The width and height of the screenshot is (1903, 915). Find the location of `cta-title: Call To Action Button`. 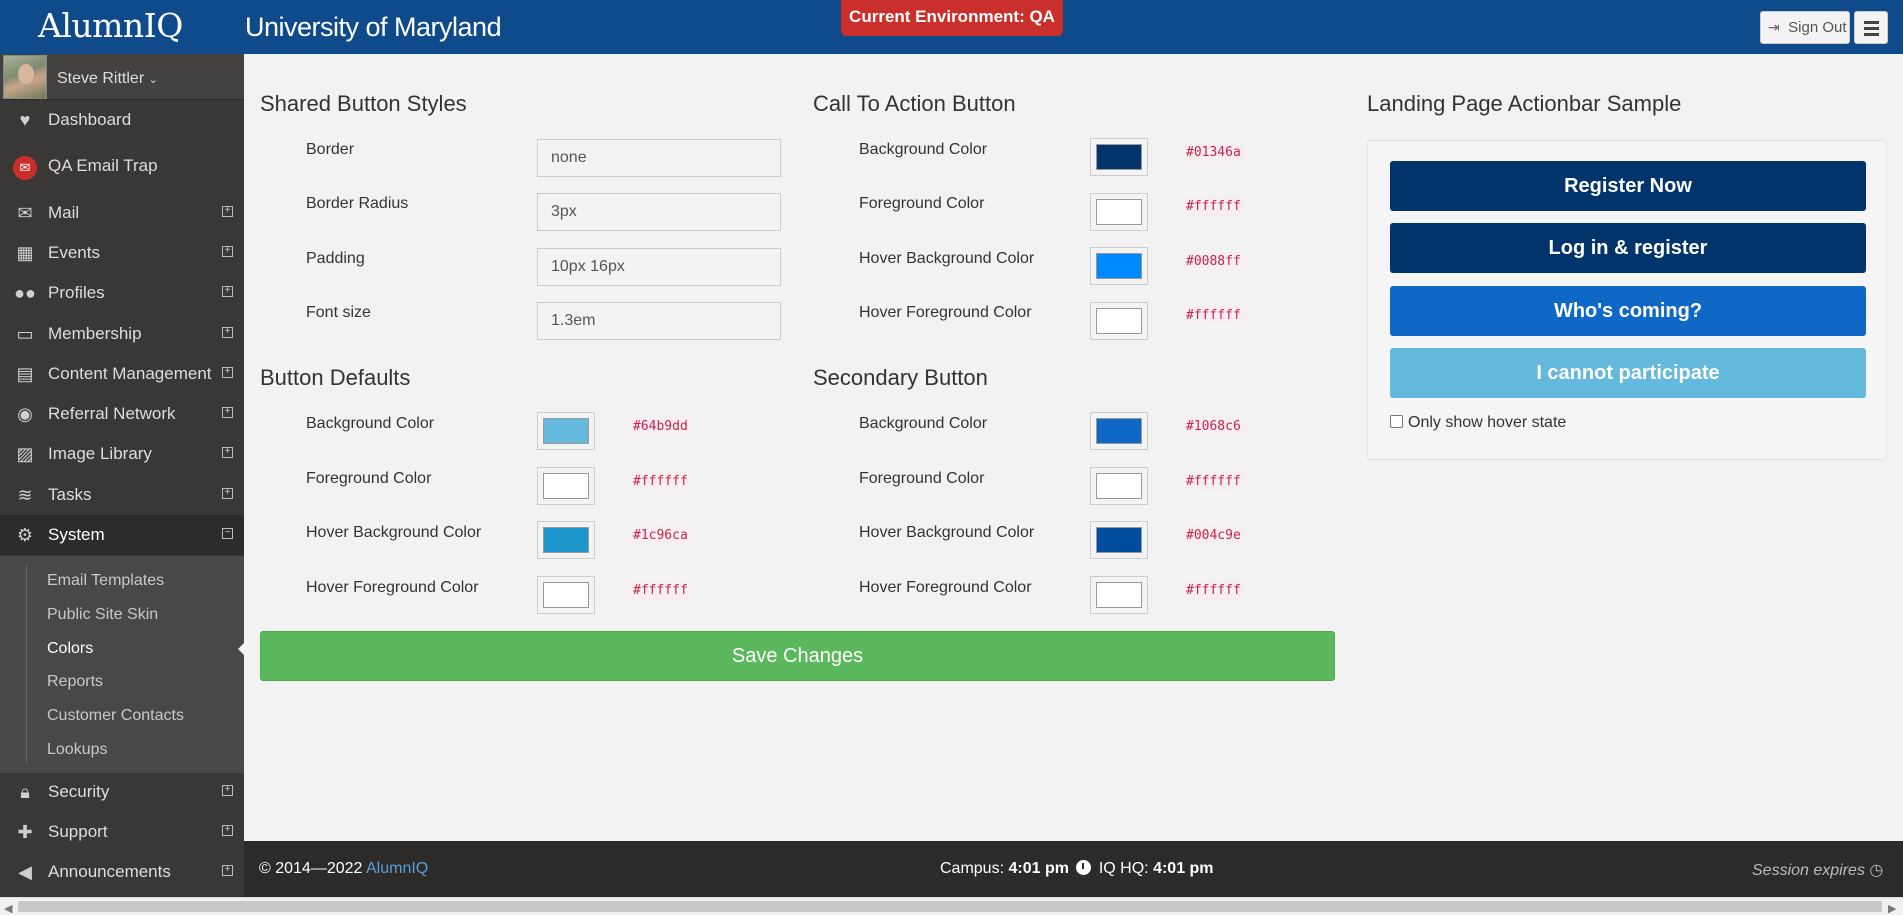

cta-title: Call To Action Button is located at coordinates (914, 103).